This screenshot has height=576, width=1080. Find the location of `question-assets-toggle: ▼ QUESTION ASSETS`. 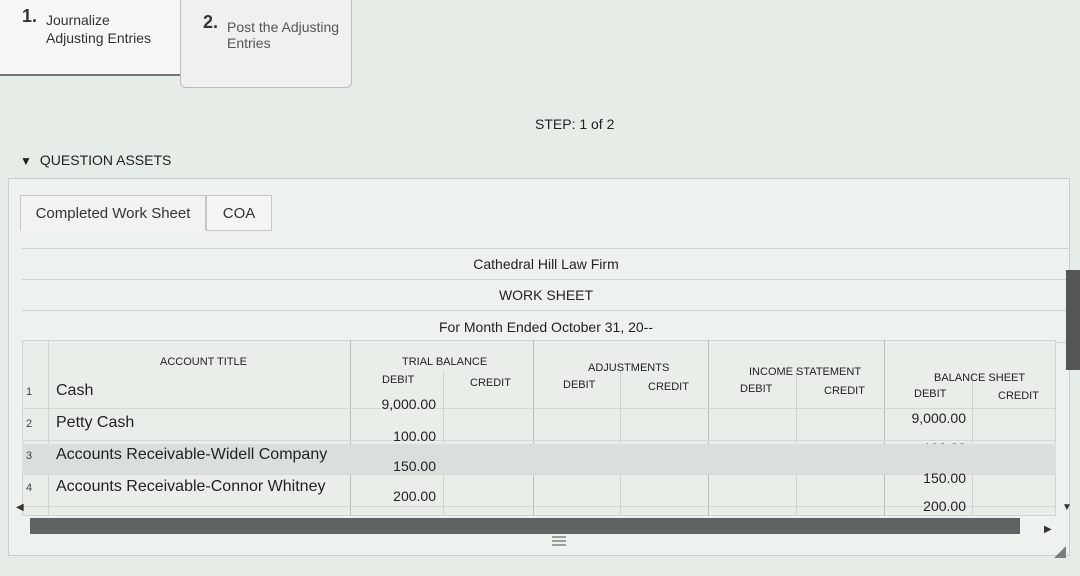

question-assets-toggle: ▼ QUESTION ASSETS is located at coordinates (95, 160).